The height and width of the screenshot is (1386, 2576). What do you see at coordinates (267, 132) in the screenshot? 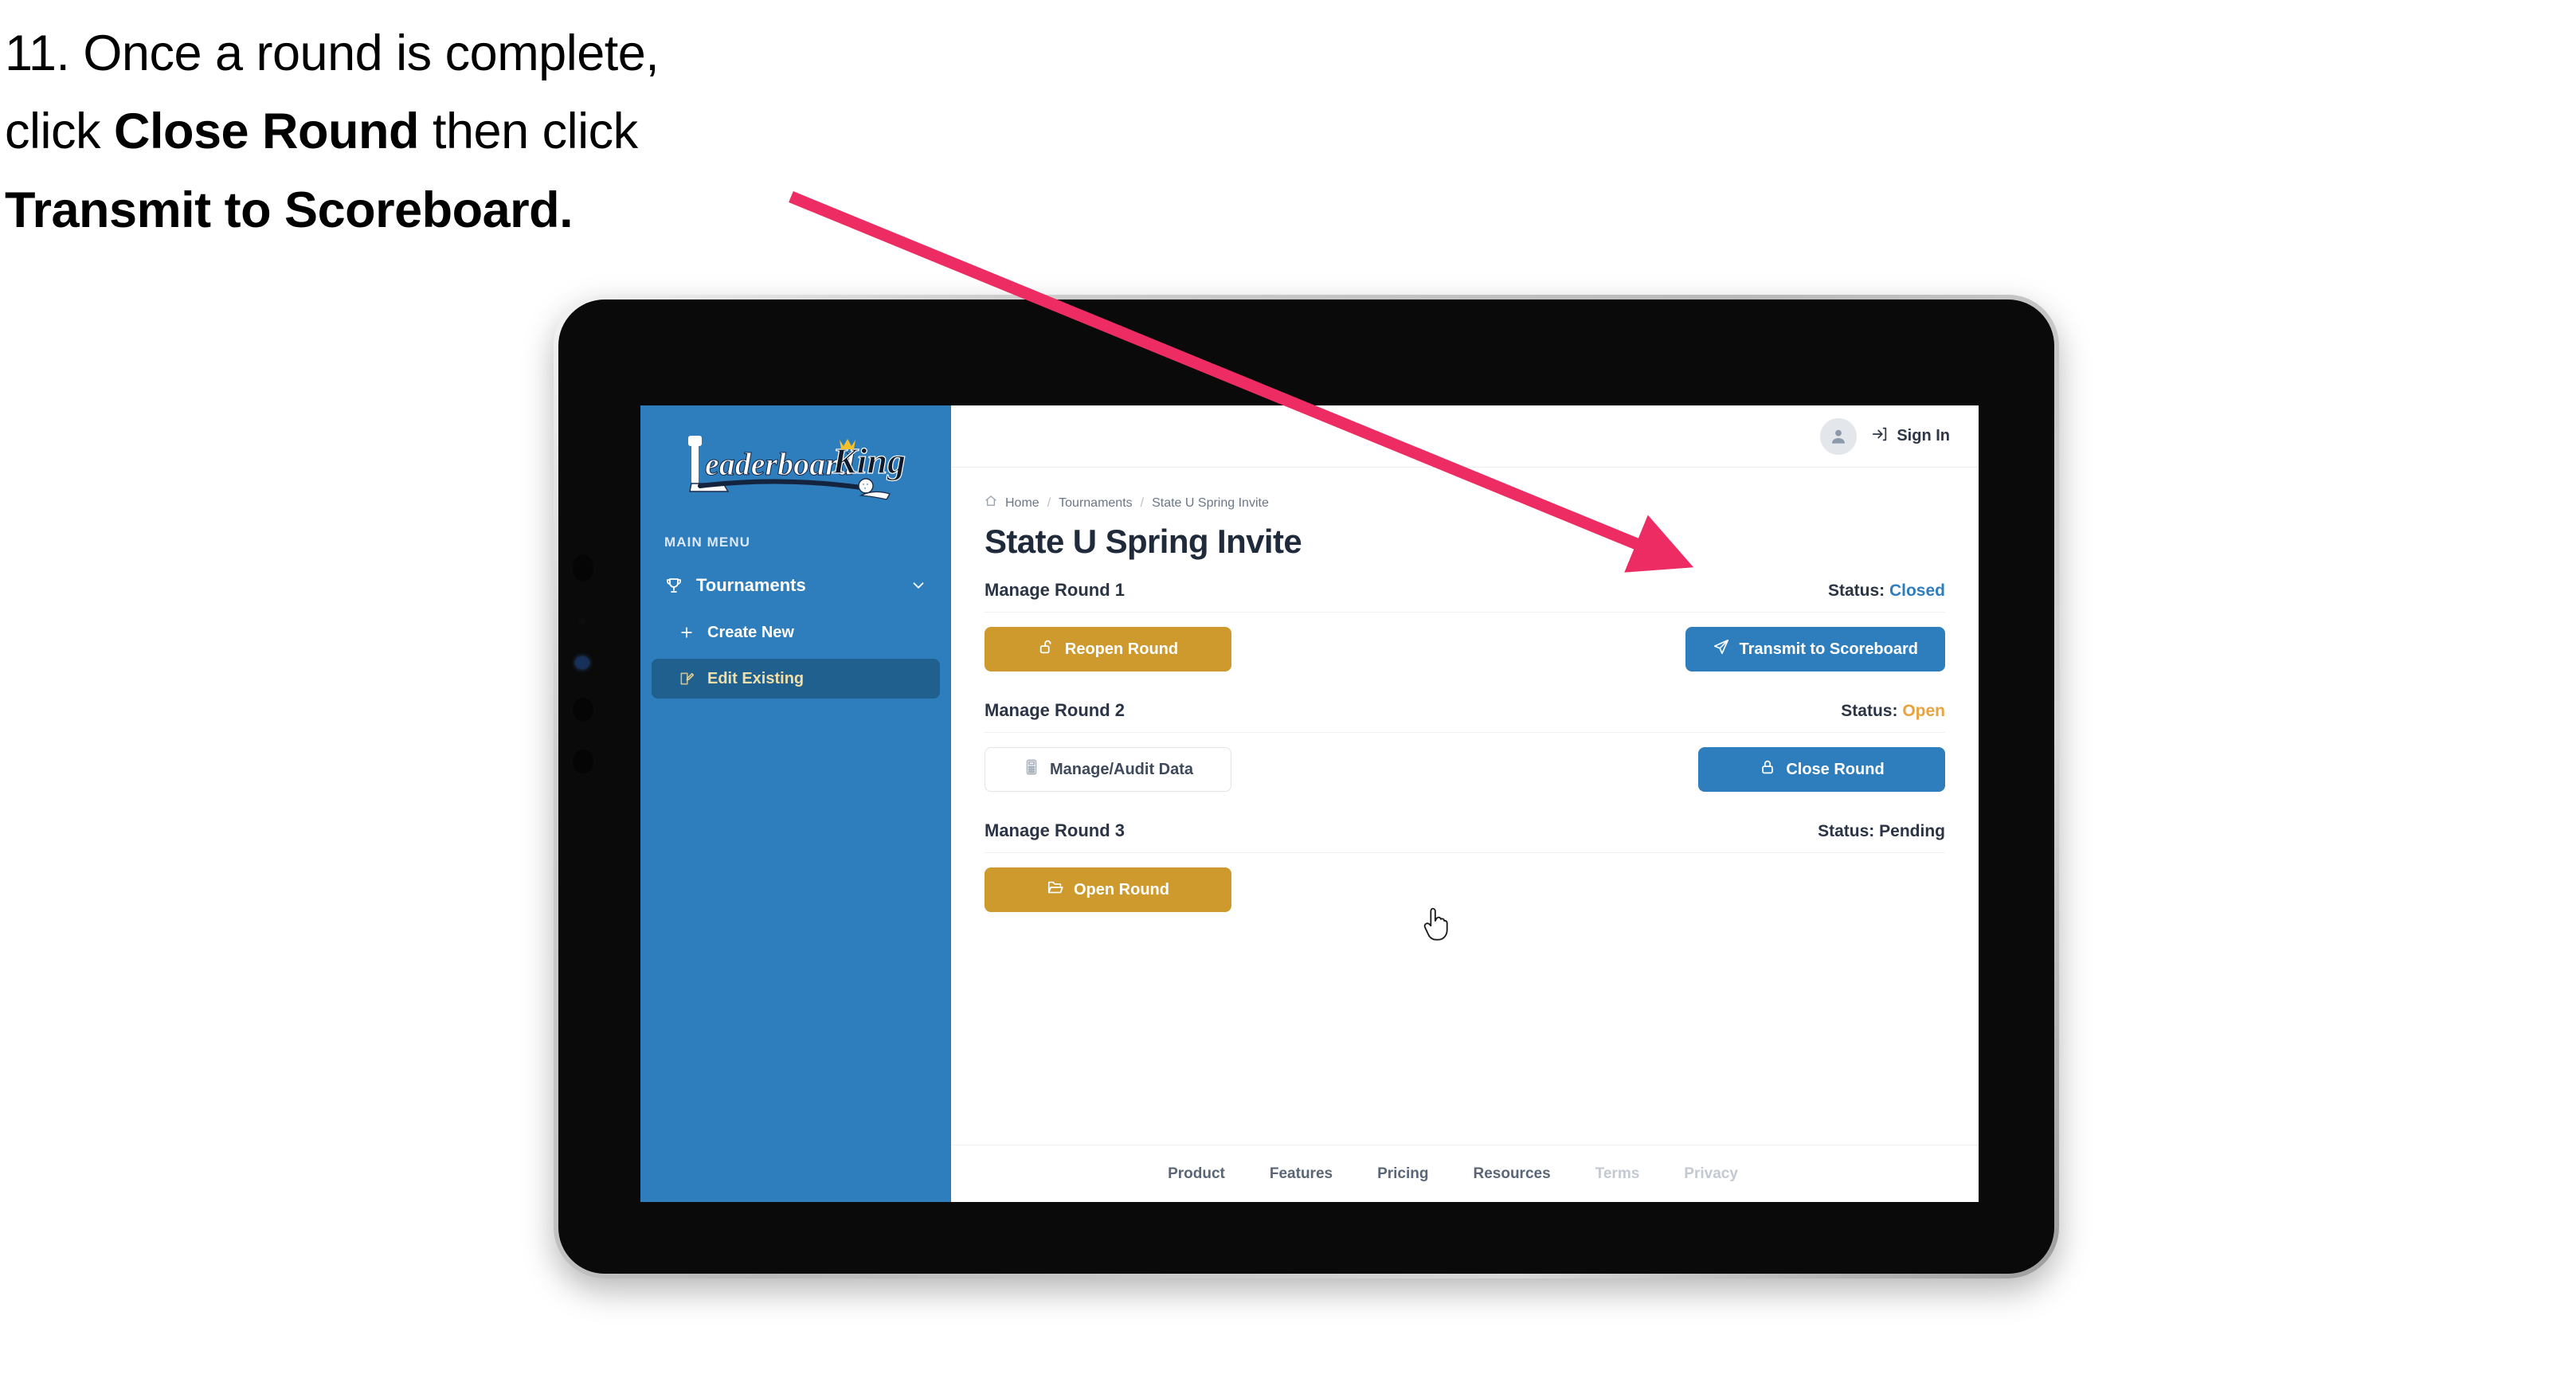
I see `caption-line-2-bold: Close Round` at bounding box center [267, 132].